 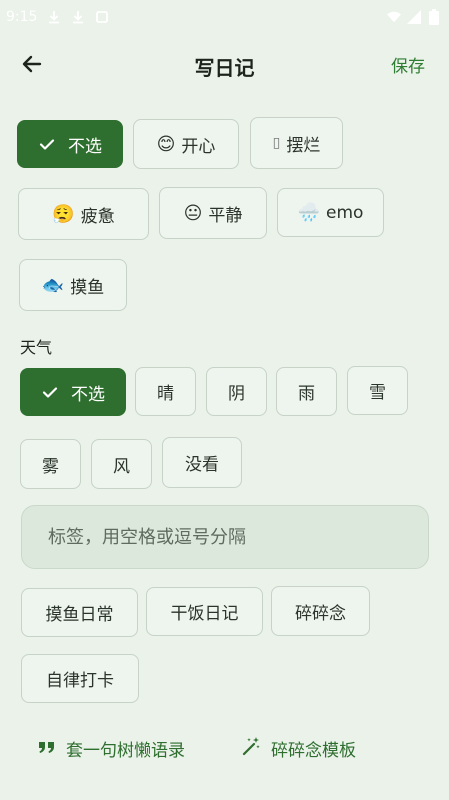 I want to click on signal-icon, so click(x=414, y=17).